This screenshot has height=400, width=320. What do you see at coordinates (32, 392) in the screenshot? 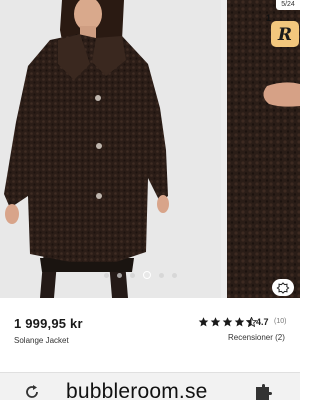
I see `reload-icon` at bounding box center [32, 392].